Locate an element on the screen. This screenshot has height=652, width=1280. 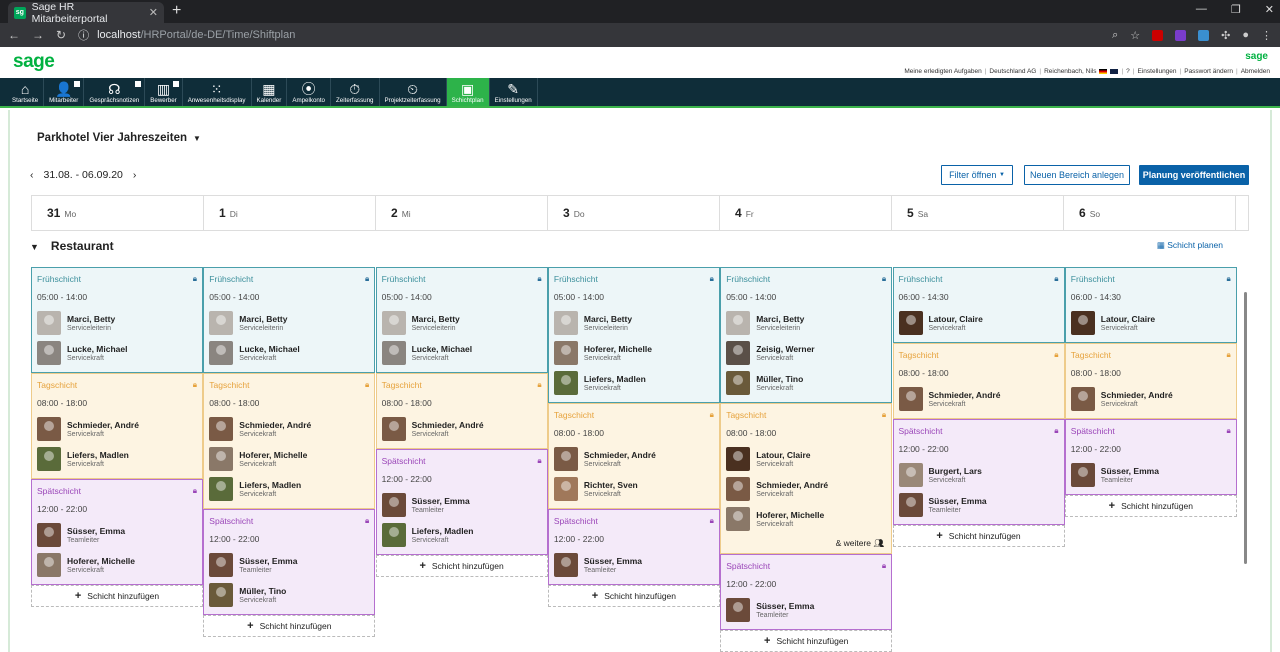
nav-item-bewerber: ▥ Bewerber is located at coordinates (164, 92).